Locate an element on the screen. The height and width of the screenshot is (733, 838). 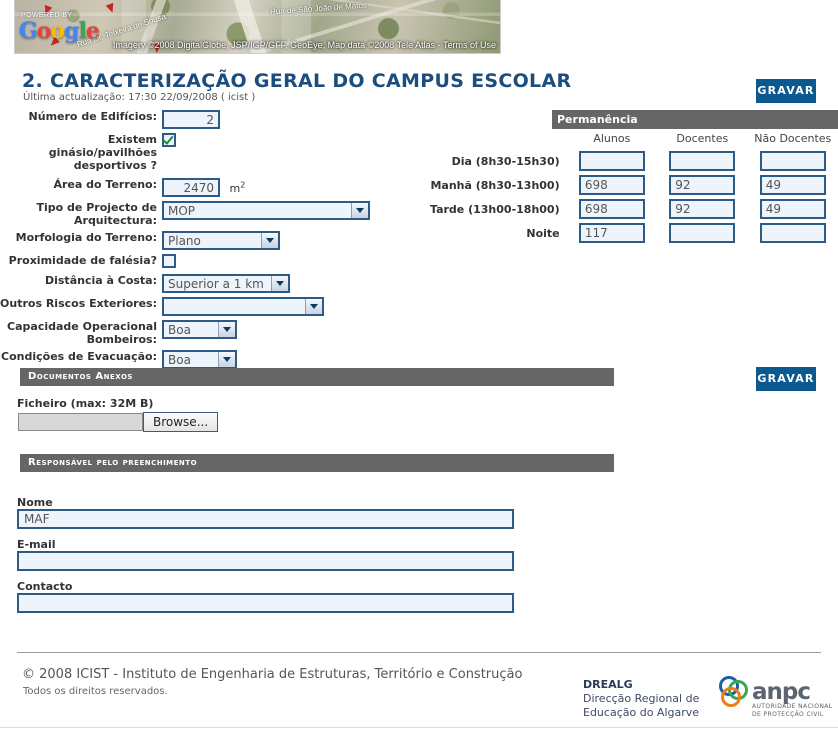
table-corner-cell is located at coordinates (498, 139).